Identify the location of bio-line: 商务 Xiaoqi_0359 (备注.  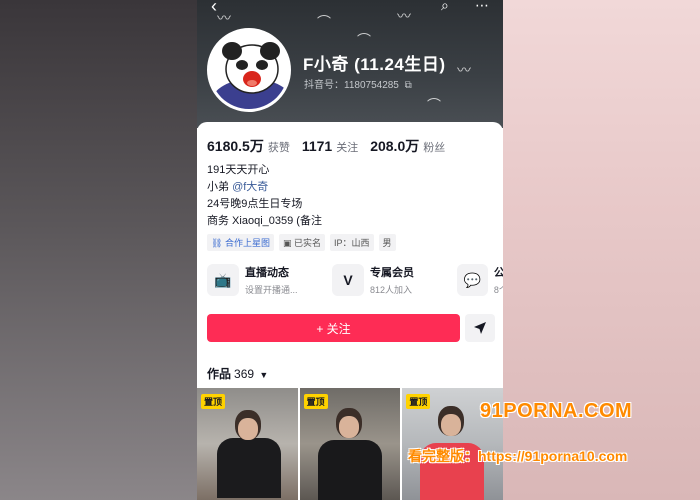
(264, 221).